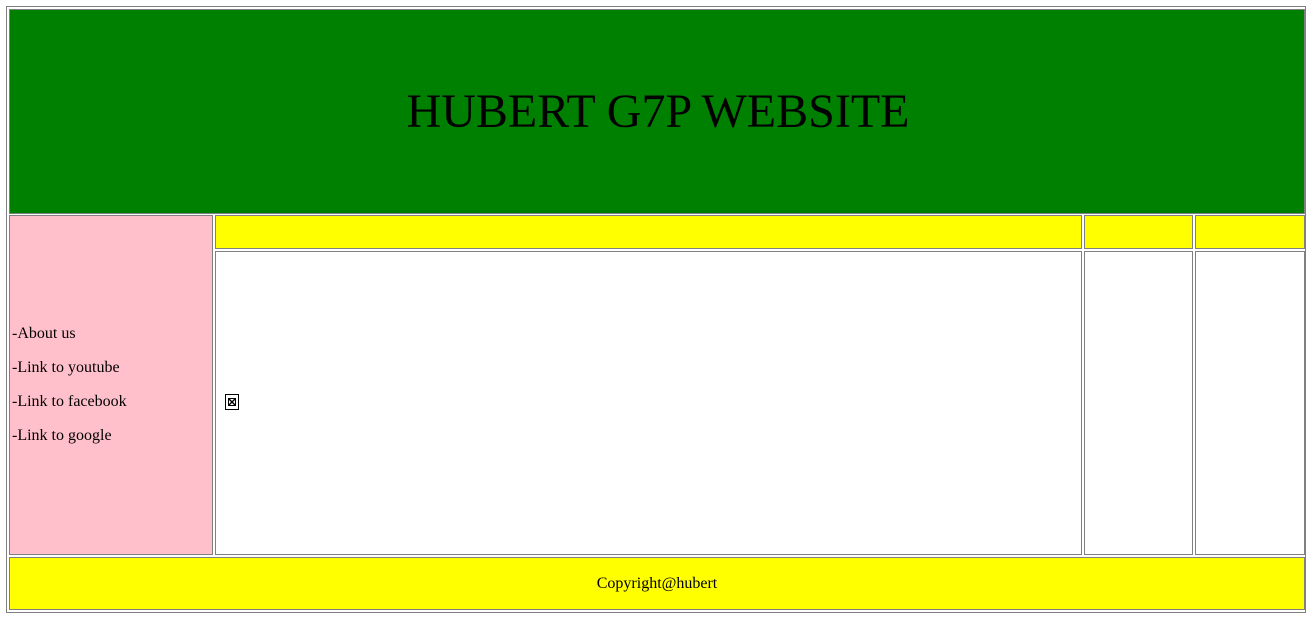  What do you see at coordinates (648, 232) in the screenshot?
I see `top-bar-main` at bounding box center [648, 232].